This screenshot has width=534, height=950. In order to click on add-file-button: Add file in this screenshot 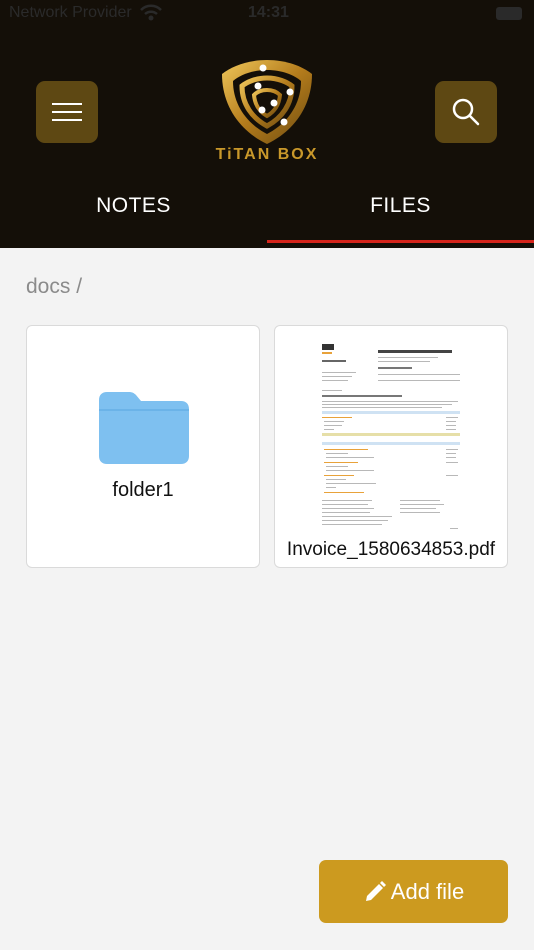, I will do `click(413, 891)`.